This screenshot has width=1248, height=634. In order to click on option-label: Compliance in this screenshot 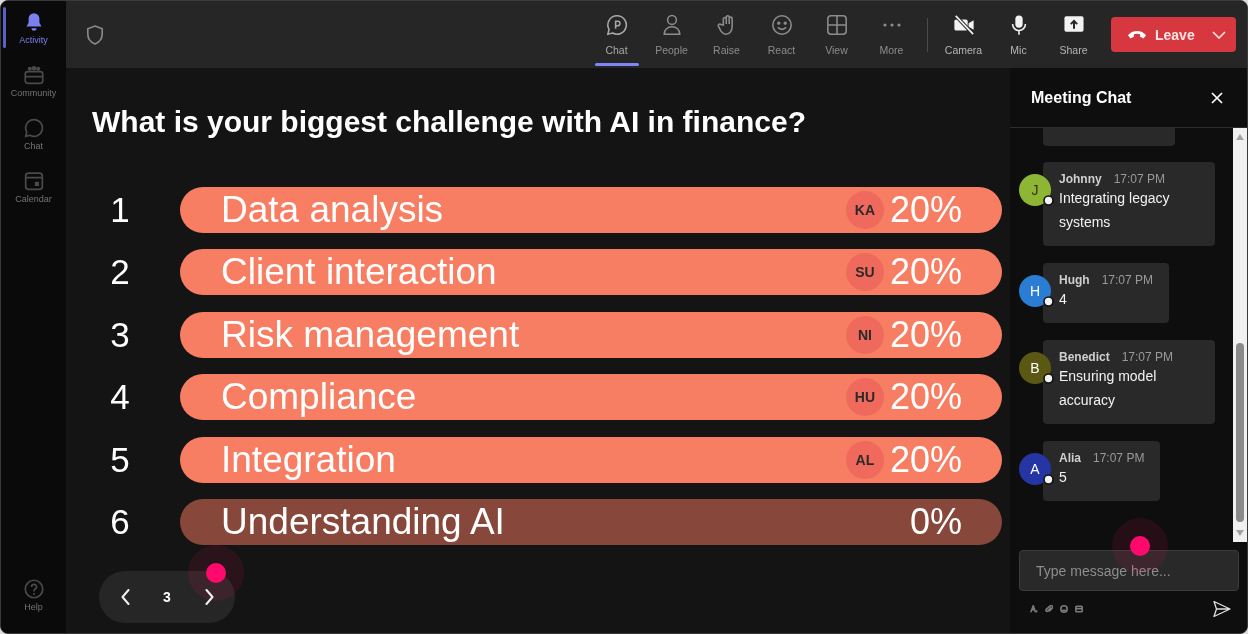, I will do `click(319, 397)`.